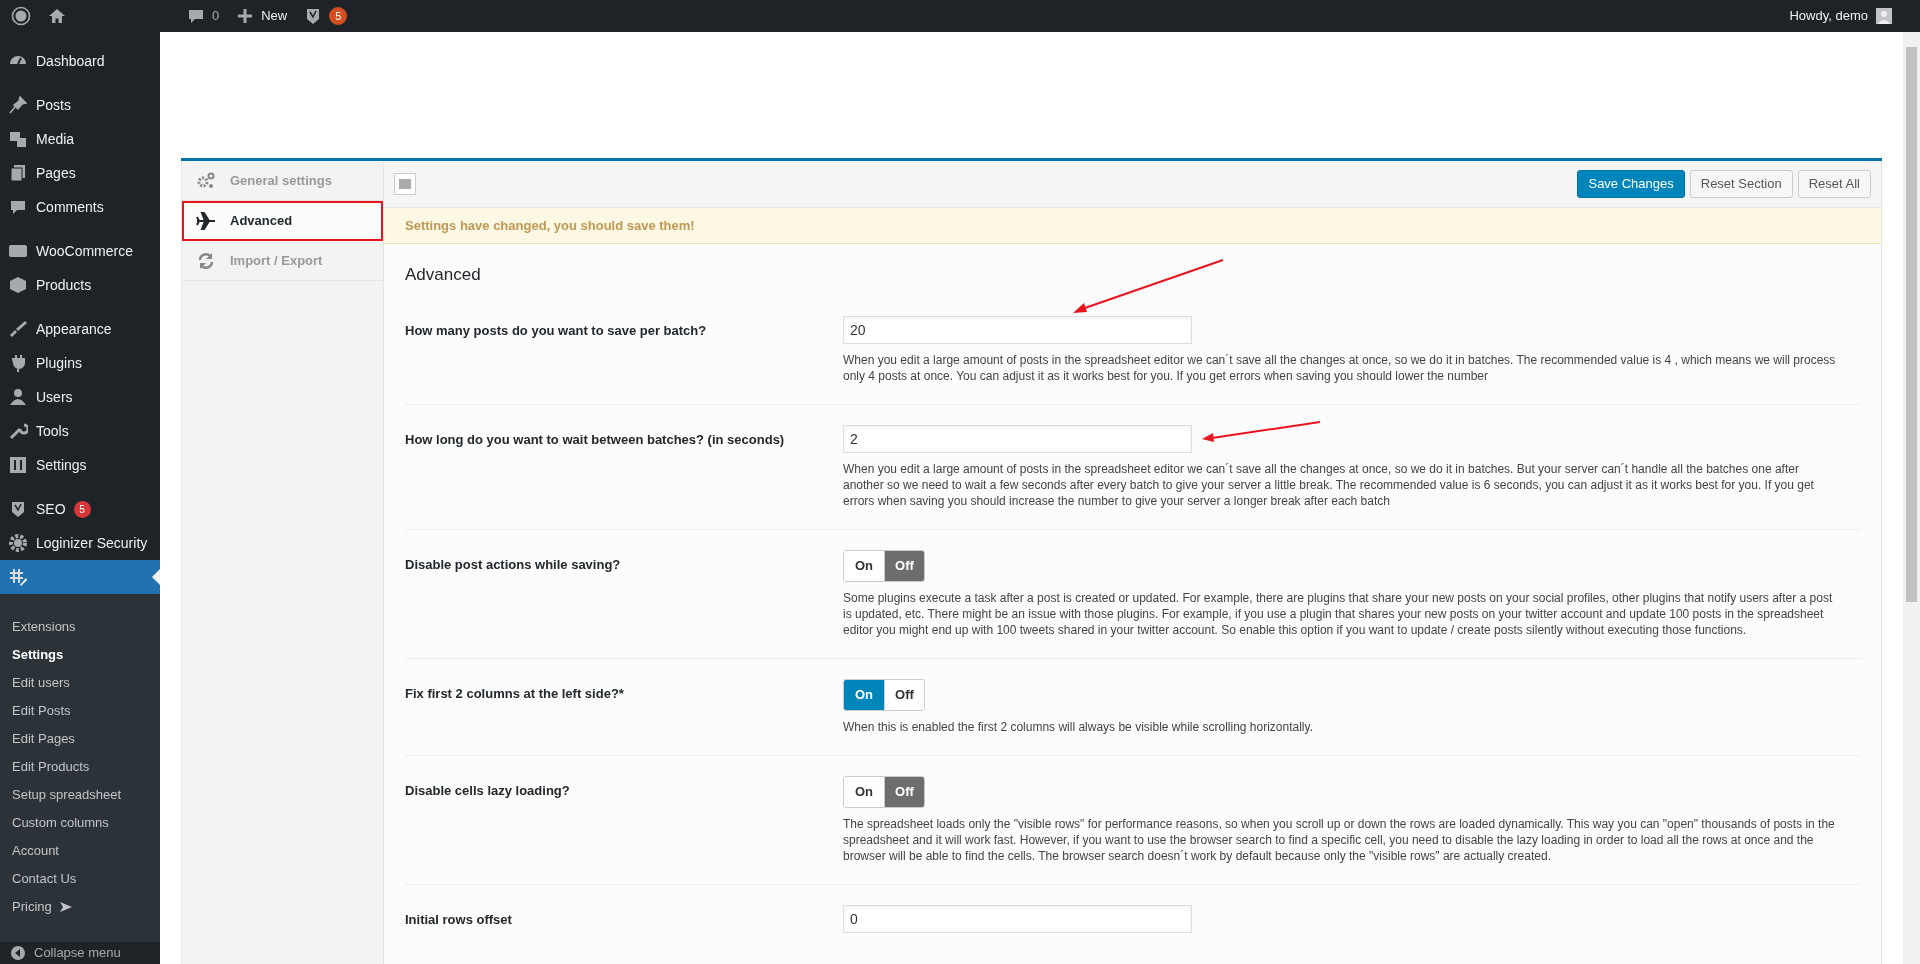 This screenshot has height=964, width=1920. What do you see at coordinates (80, 105) in the screenshot?
I see `sidebar-item: Posts` at bounding box center [80, 105].